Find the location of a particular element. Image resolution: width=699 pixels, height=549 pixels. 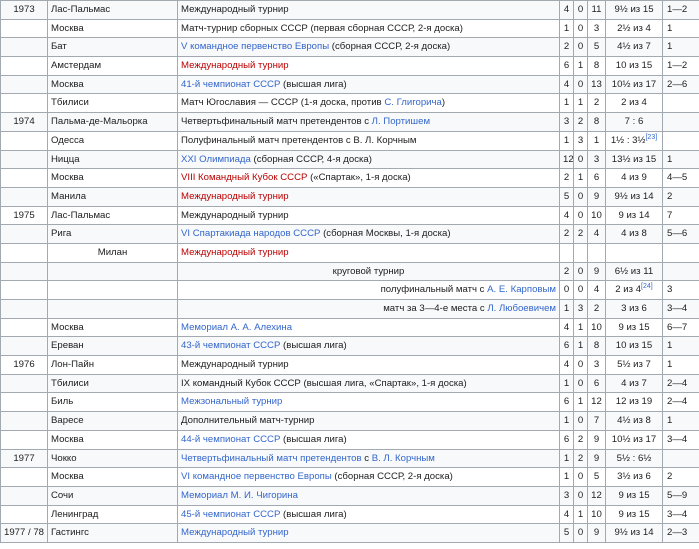

table-row: Милан Международный турнир is located at coordinates (349, 252).